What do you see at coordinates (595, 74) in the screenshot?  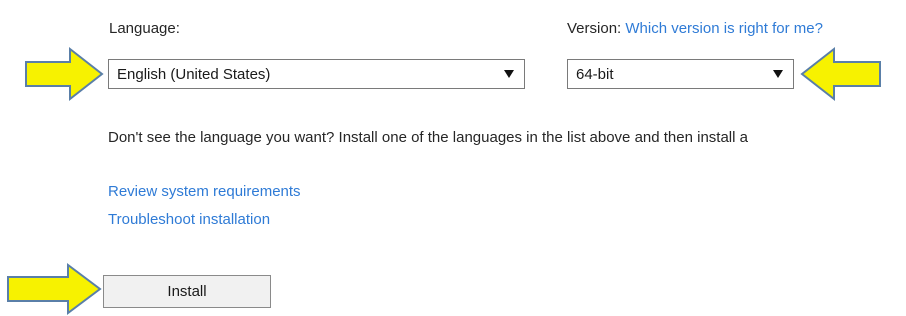 I see `version-select-value: 64-bit` at bounding box center [595, 74].